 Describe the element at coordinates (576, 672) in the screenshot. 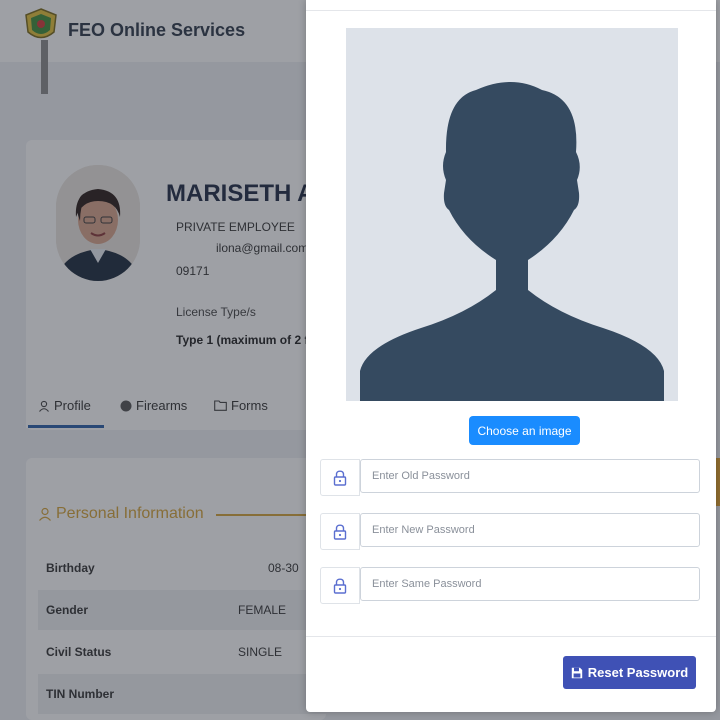

I see `save-icon` at that location.